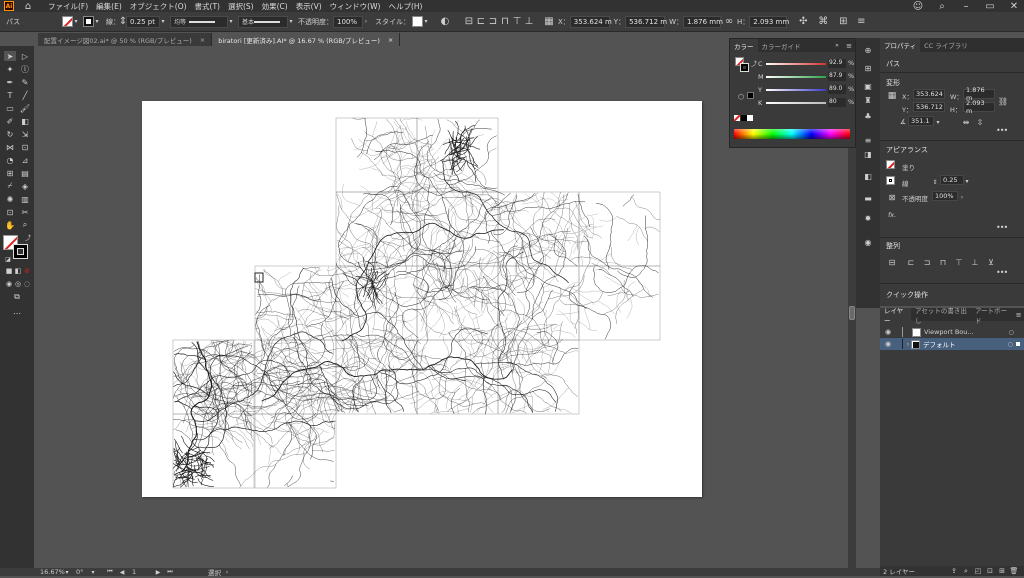 This screenshot has height=578, width=1024. I want to click on default-colors-icon: ◪, so click(8, 259).